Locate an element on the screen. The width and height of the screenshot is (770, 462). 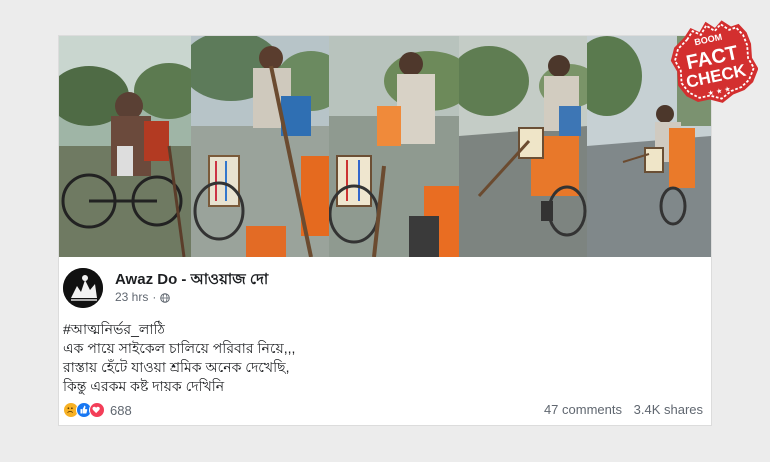
reaction-count: 688 is located at coordinates (121, 410).